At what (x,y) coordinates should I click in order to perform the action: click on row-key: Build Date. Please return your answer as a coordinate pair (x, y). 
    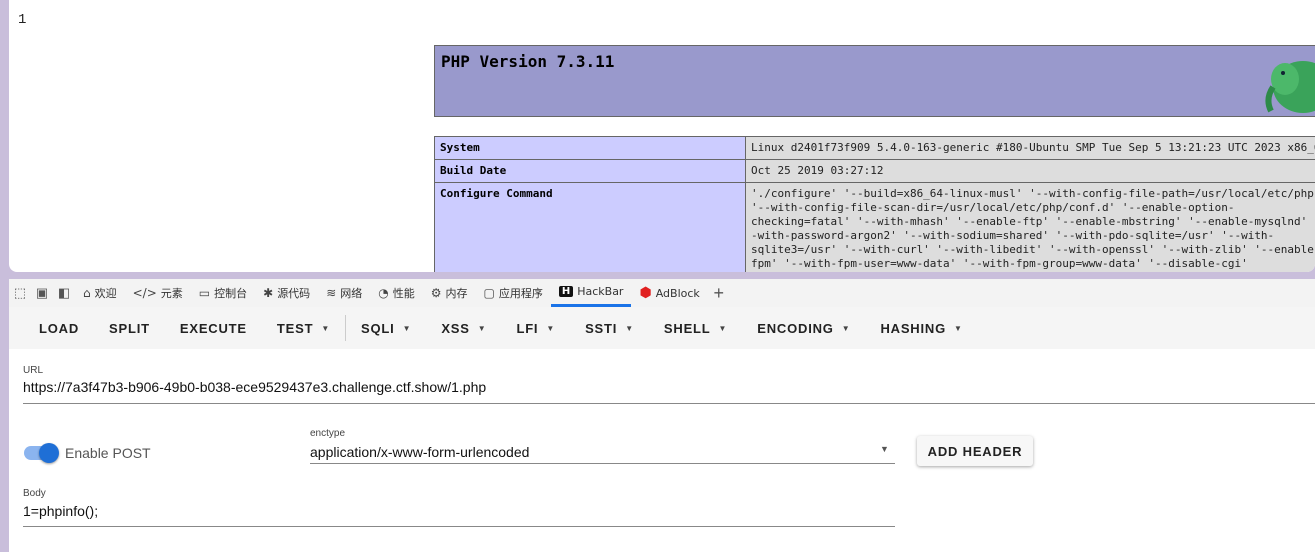
    Looking at the image, I should click on (590, 171).